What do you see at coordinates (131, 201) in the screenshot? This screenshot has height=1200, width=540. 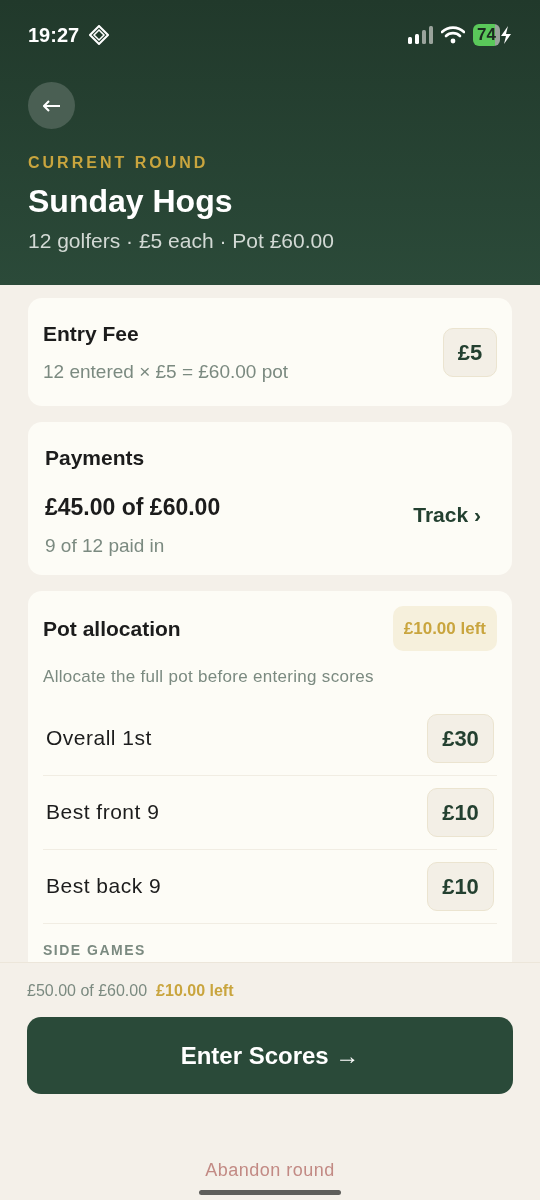 I see `round-title: Sunday Hogs` at bounding box center [131, 201].